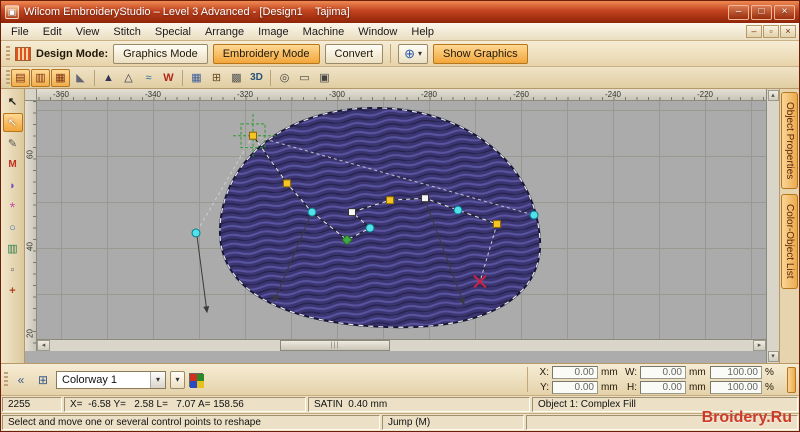  What do you see at coordinates (422, 32) in the screenshot?
I see `menu-help: Help` at bounding box center [422, 32].